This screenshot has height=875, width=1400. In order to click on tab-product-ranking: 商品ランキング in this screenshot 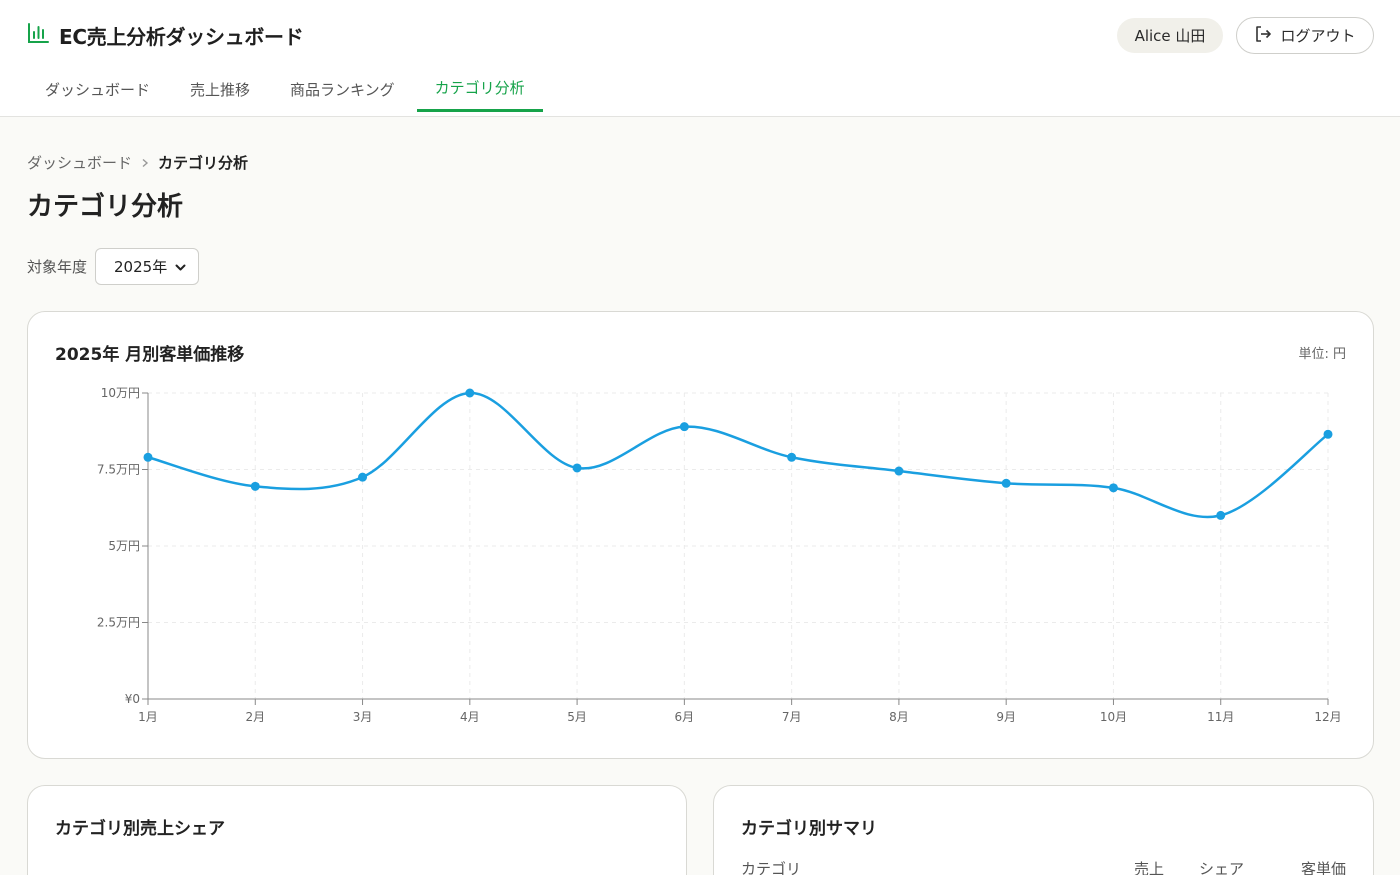, I will do `click(342, 89)`.